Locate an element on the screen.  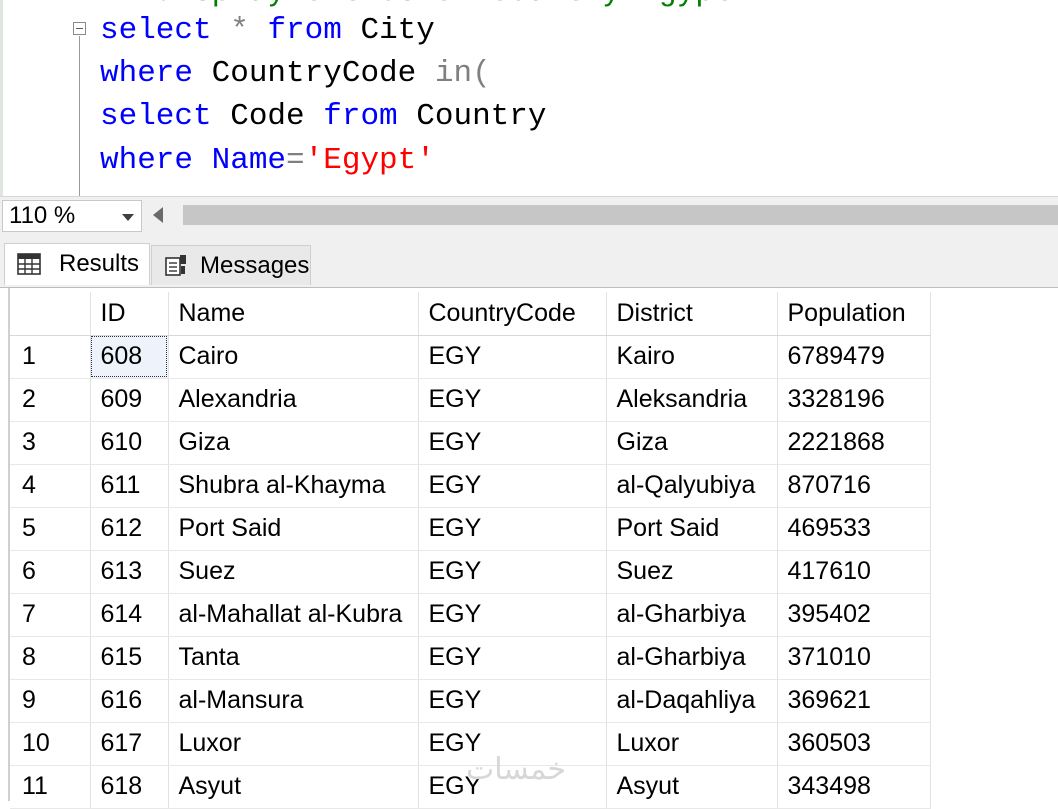
cell-id: 610 is located at coordinates (129, 443).